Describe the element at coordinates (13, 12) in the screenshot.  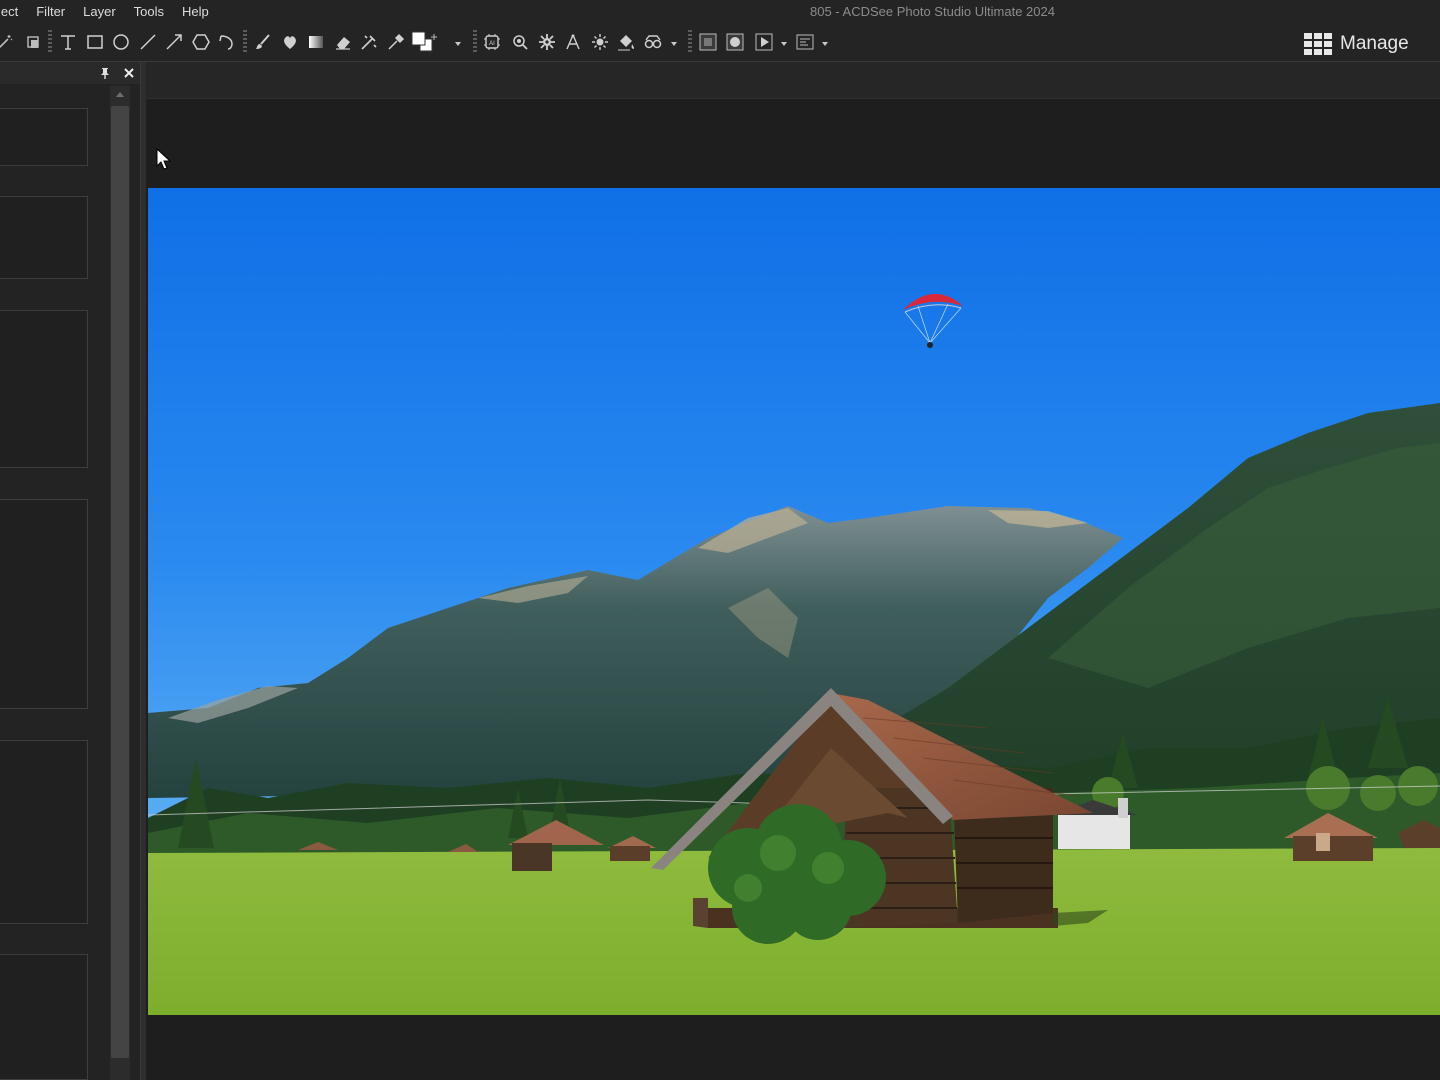
I see `menu-select: lect` at that location.